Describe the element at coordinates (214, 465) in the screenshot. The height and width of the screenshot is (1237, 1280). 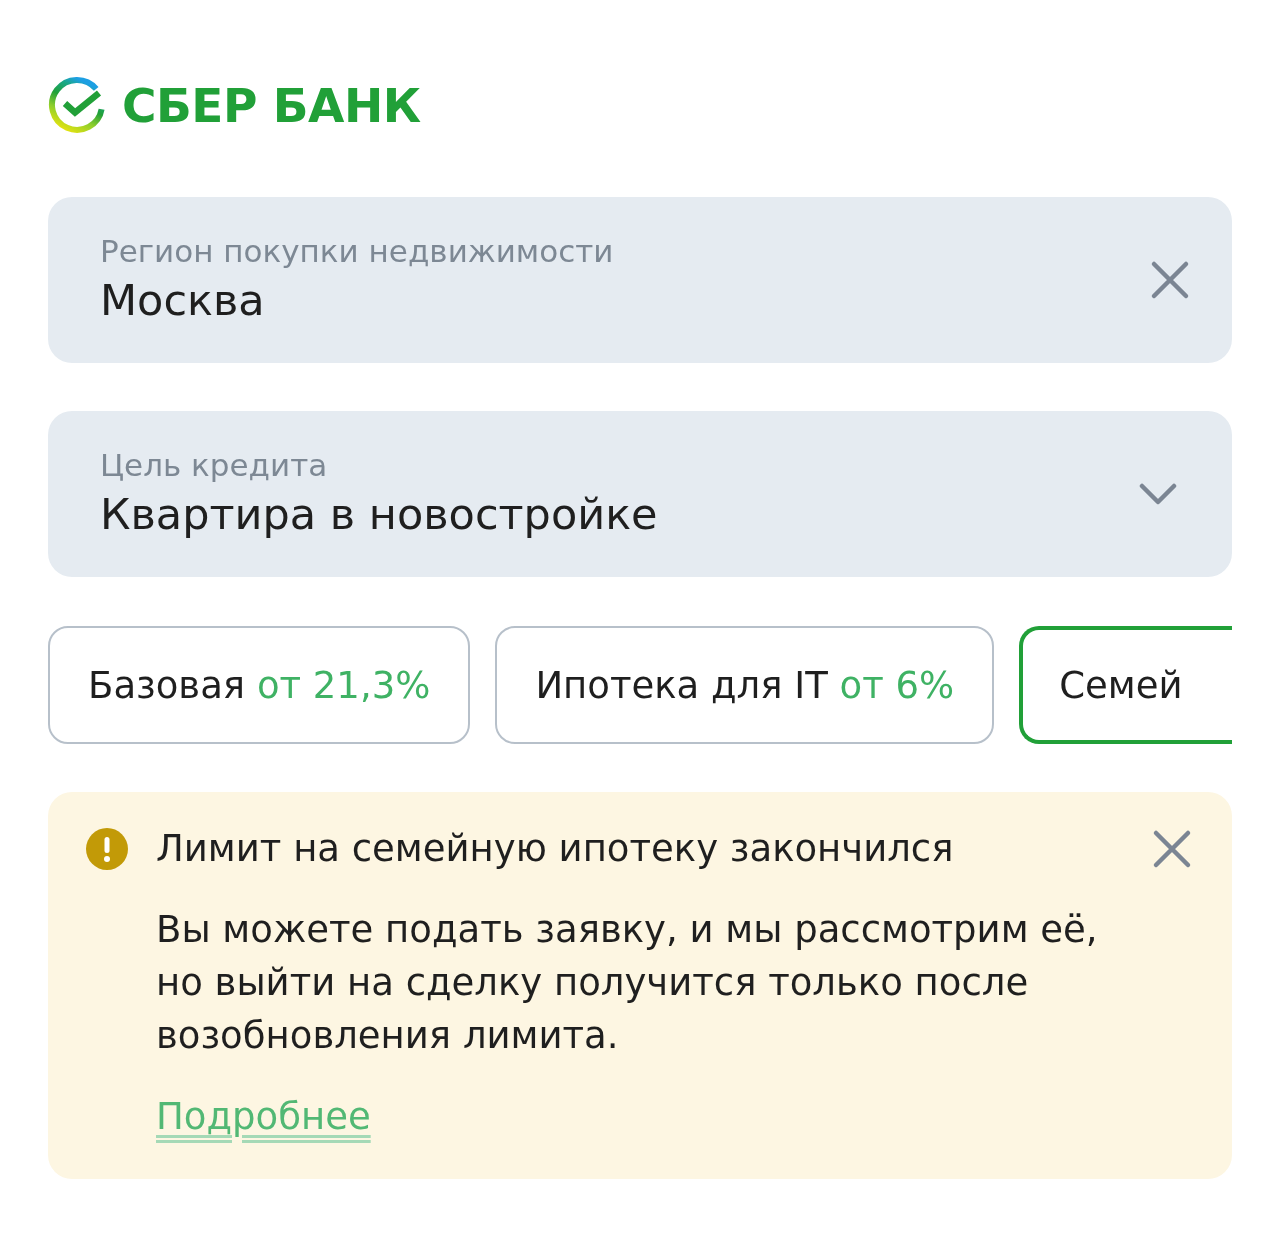
I see `field-label: Цель кредита` at that location.